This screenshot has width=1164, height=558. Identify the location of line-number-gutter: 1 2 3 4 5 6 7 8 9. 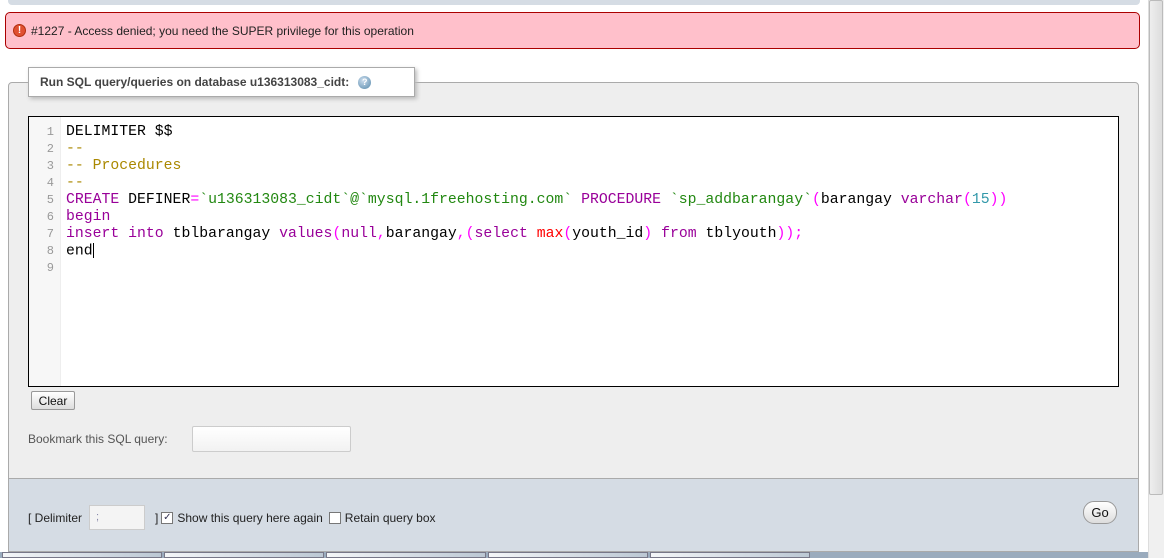
(45, 251).